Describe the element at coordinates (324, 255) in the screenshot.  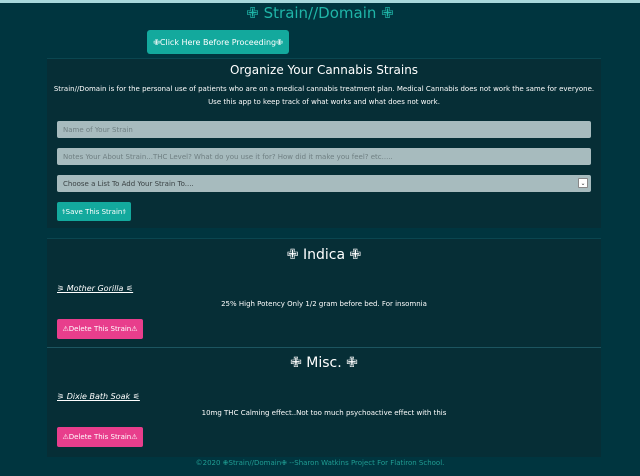
I see `list-title: ✙ Indica ✙` at that location.